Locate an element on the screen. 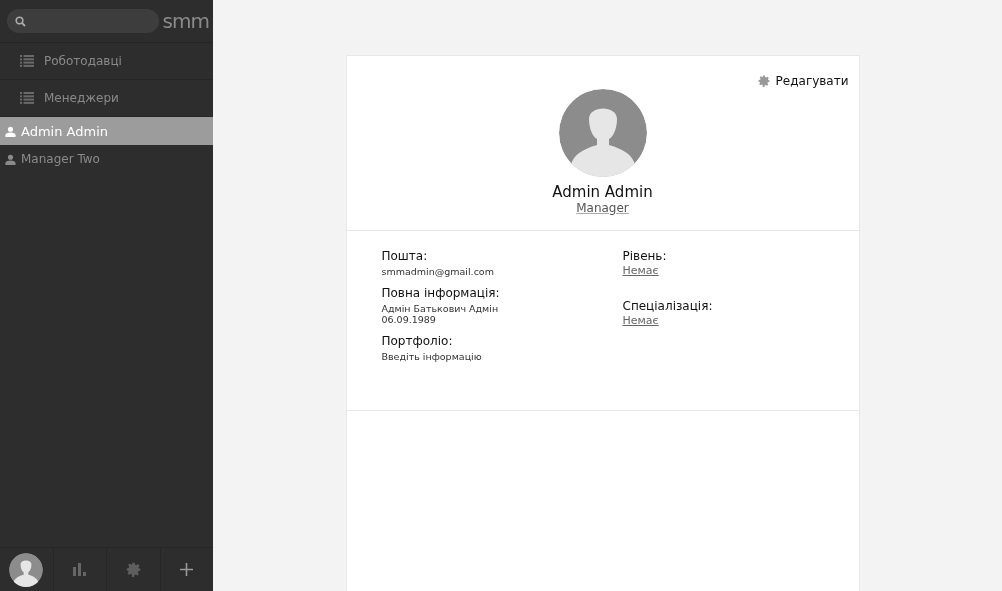  field-label: Повна інформація: is located at coordinates (441, 293).